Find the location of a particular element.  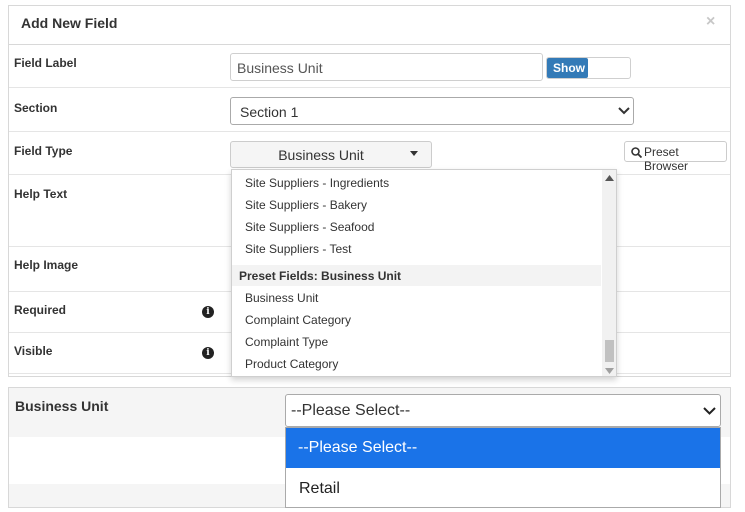

preset-browser-button: Preset Browser is located at coordinates (675, 157).